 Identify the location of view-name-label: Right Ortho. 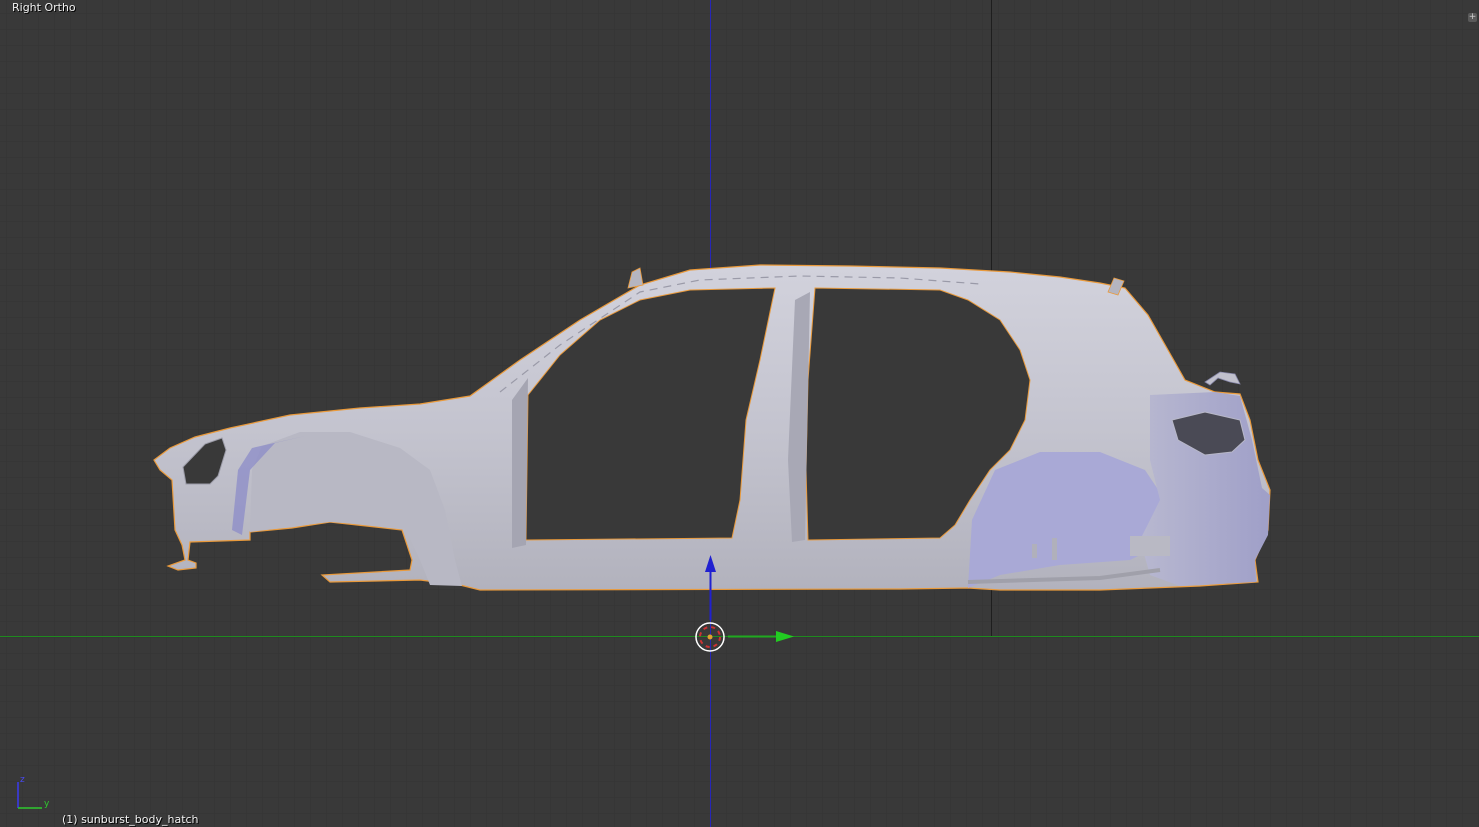
(44, 7).